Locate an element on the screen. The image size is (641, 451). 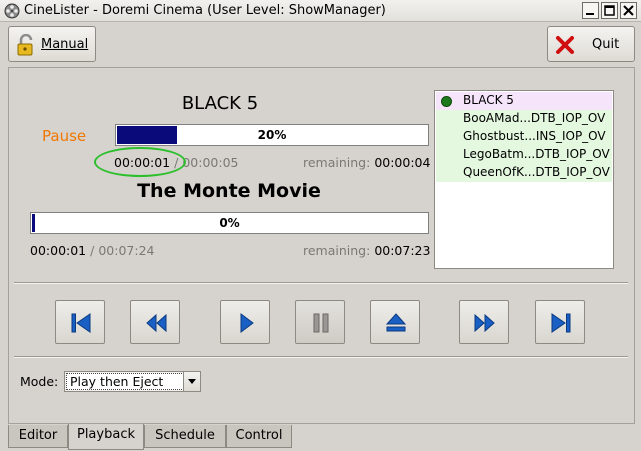
pause-icon is located at coordinates (321, 323).